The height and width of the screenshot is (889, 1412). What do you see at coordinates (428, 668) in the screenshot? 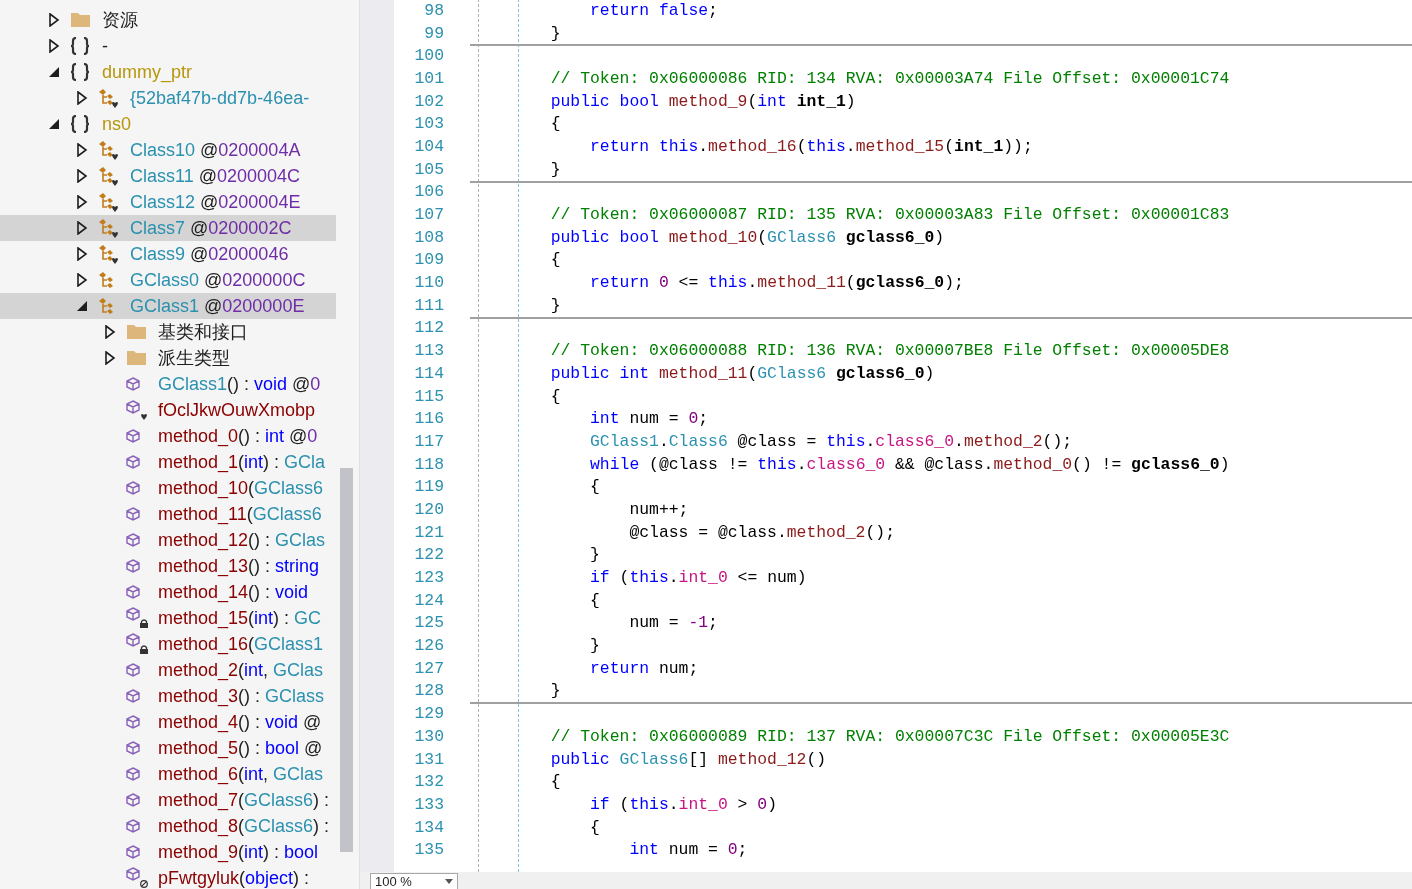
I see `line-number: 127` at bounding box center [428, 668].